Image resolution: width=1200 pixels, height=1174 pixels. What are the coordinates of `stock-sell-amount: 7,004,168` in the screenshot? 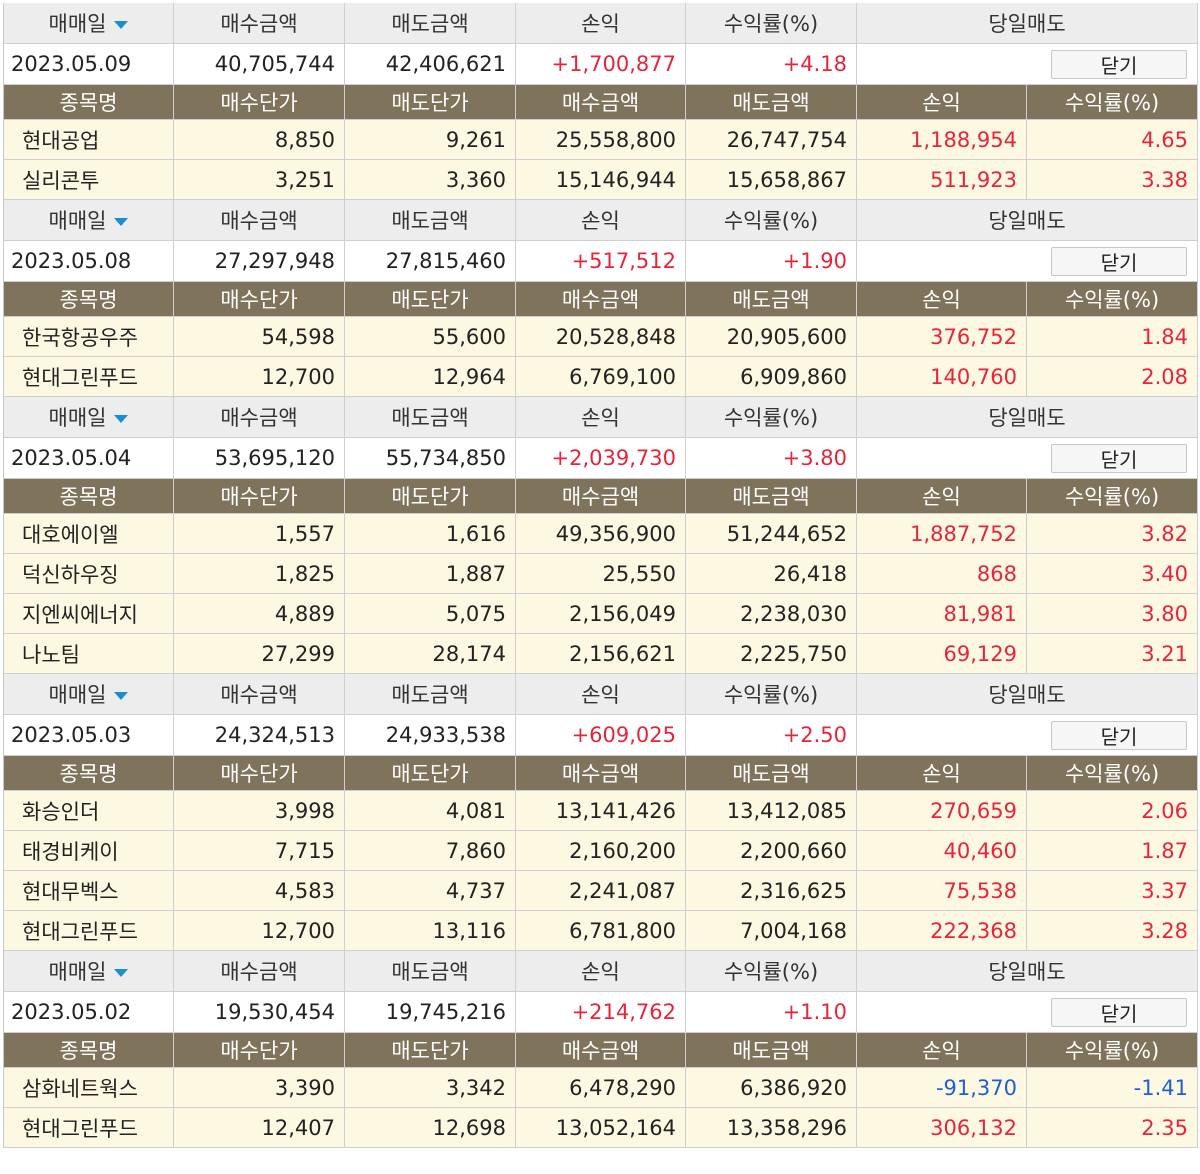 It's located at (771, 931).